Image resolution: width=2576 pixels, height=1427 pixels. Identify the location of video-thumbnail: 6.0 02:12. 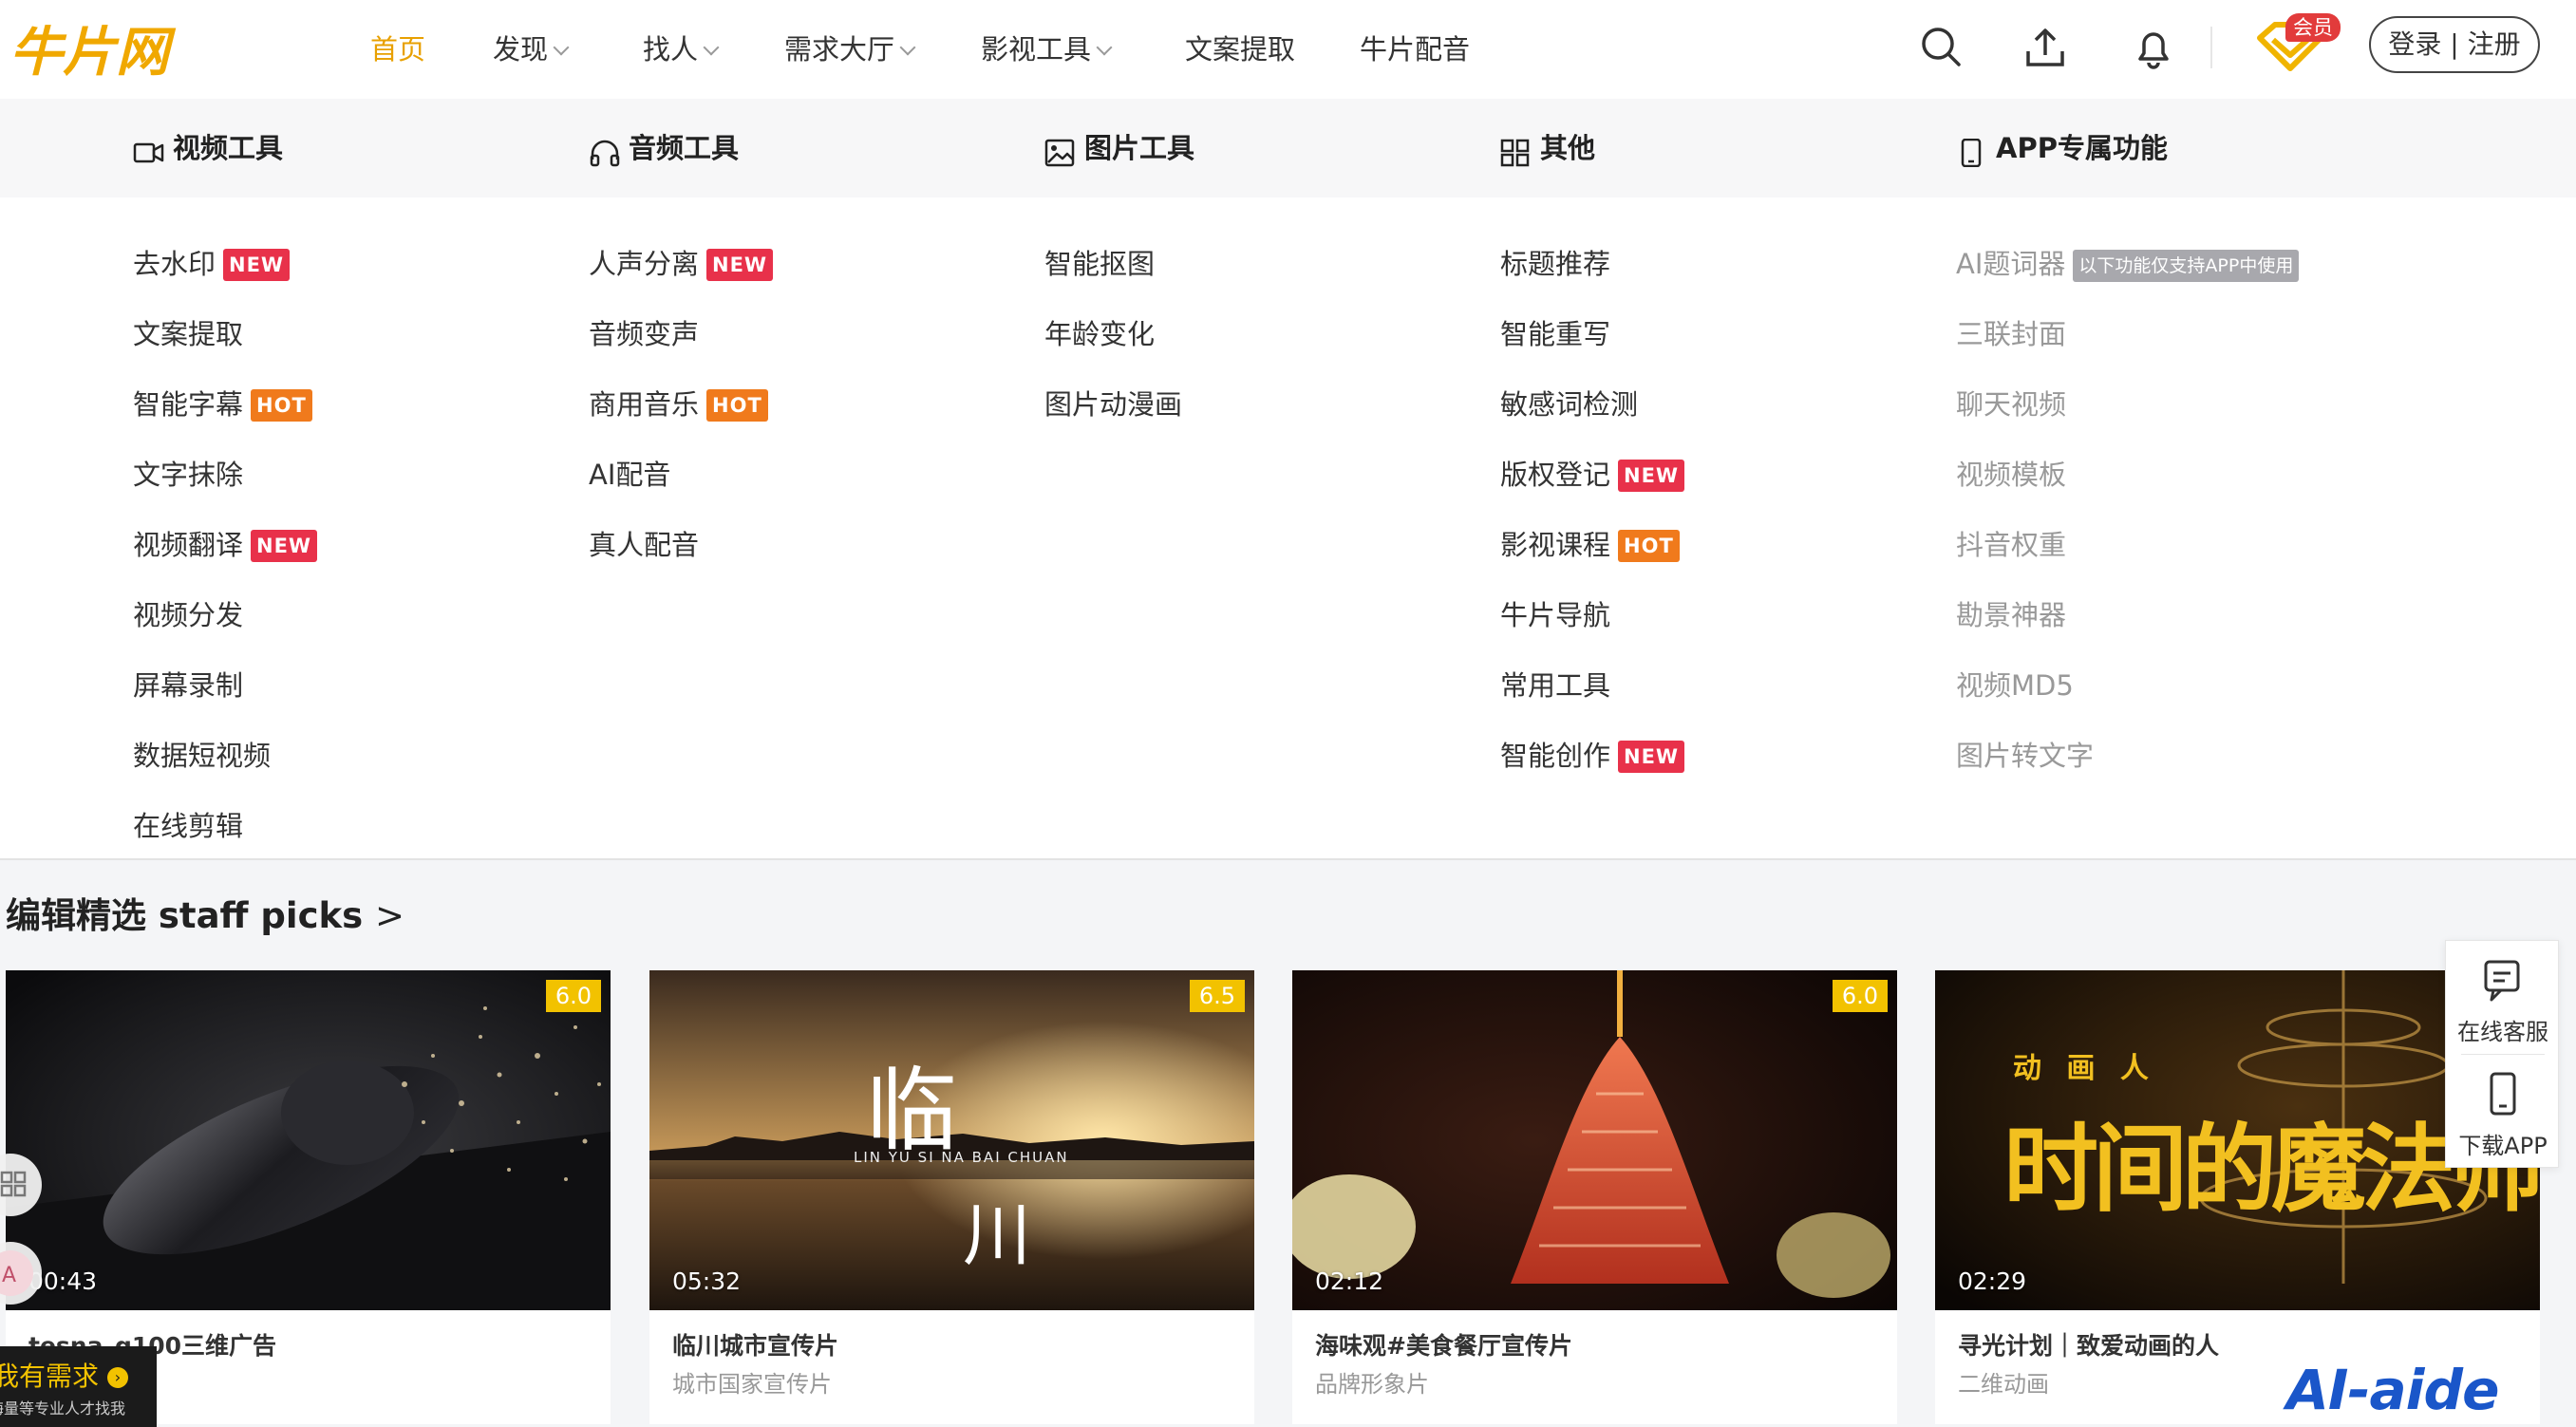
(1594, 1140).